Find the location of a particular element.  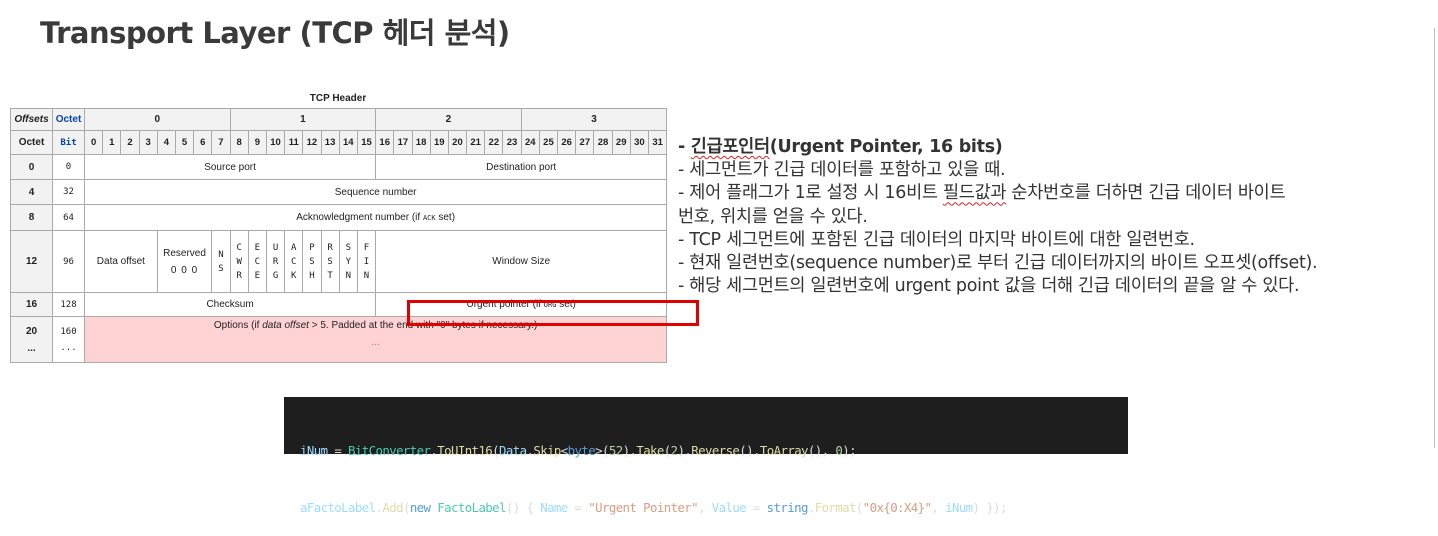

code-token: Add is located at coordinates (392, 507).